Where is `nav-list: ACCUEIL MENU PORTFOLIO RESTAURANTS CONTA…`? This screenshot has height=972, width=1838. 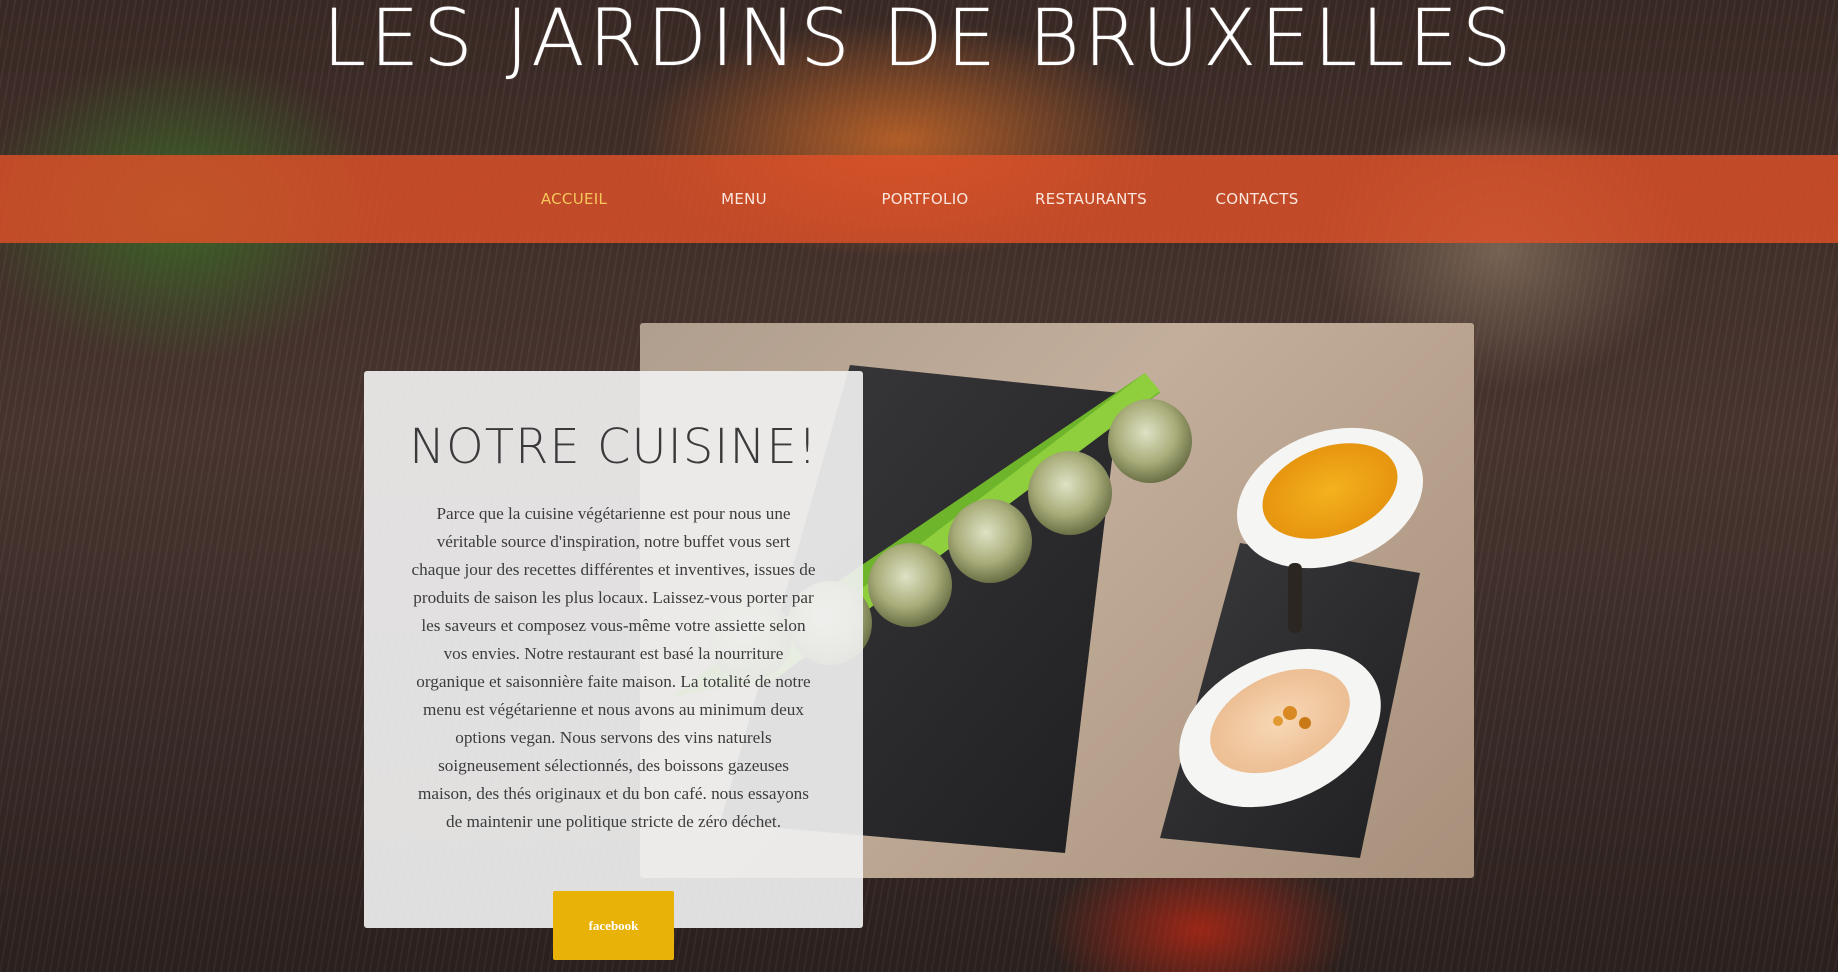 nav-list: ACCUEIL MENU PORTFOLIO RESTAURANTS CONTA… is located at coordinates (921, 199).